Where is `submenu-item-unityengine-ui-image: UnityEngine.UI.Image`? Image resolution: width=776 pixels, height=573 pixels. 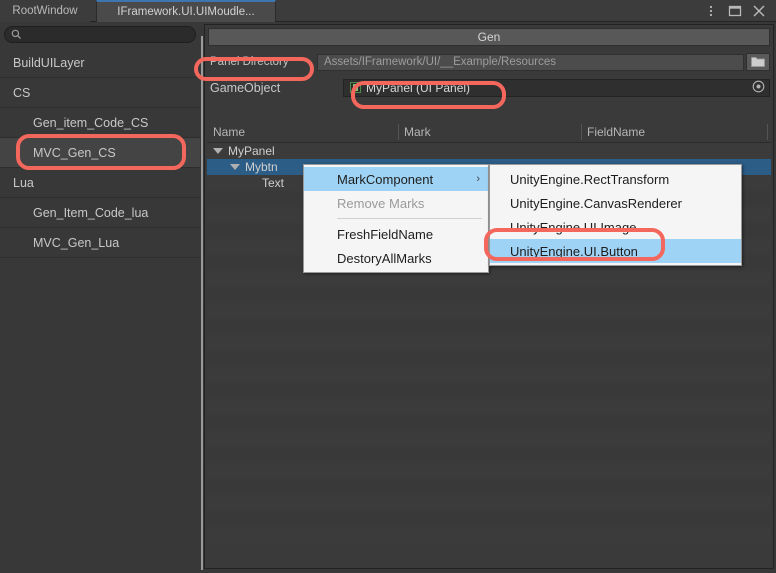
submenu-item-unityengine-ui-image: UnityEngine.UI.Image is located at coordinates (615, 227).